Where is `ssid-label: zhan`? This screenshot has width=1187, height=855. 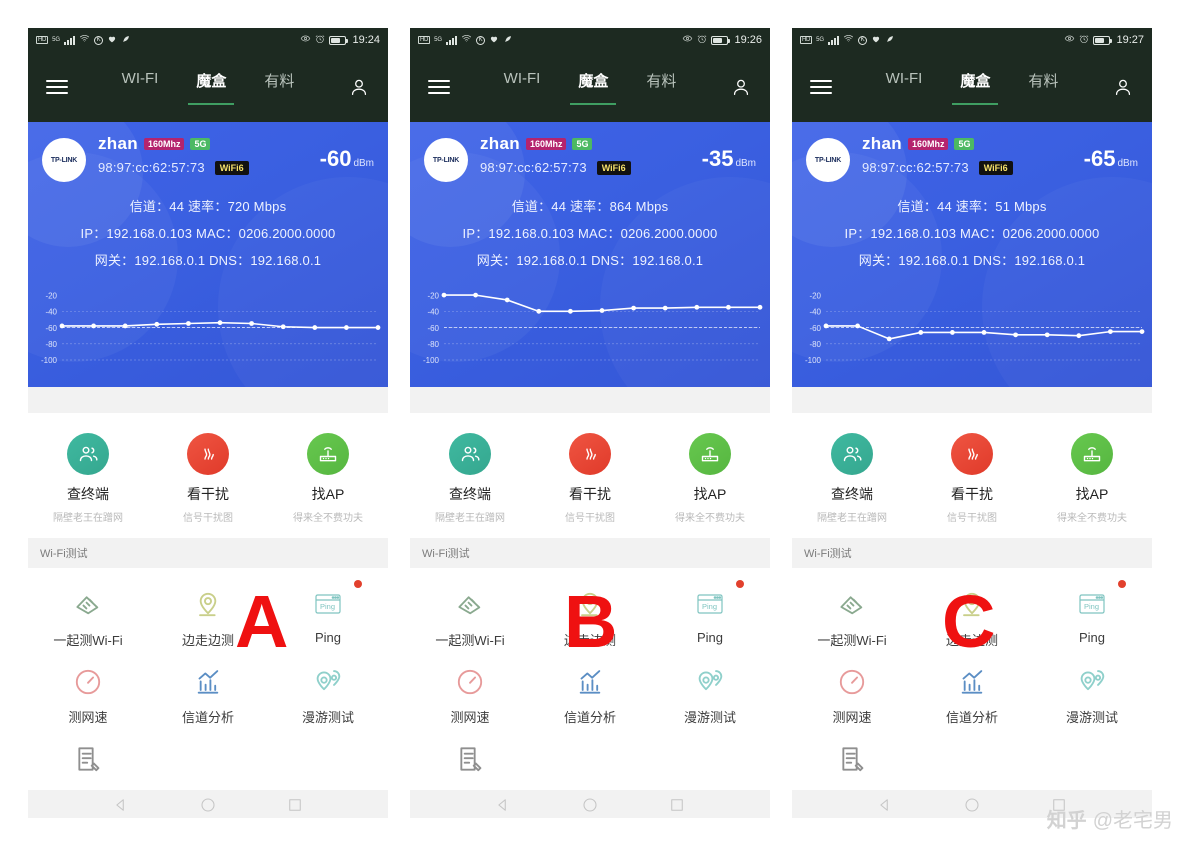
ssid-label: zhan is located at coordinates (882, 143).